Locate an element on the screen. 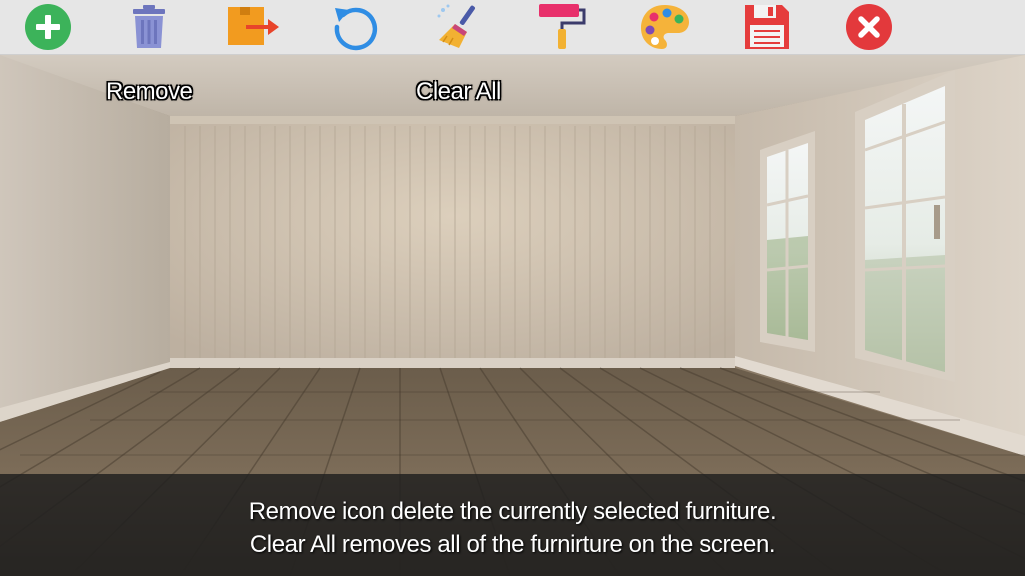 This screenshot has width=1025, height=576. window-right is located at coordinates (905, 226).